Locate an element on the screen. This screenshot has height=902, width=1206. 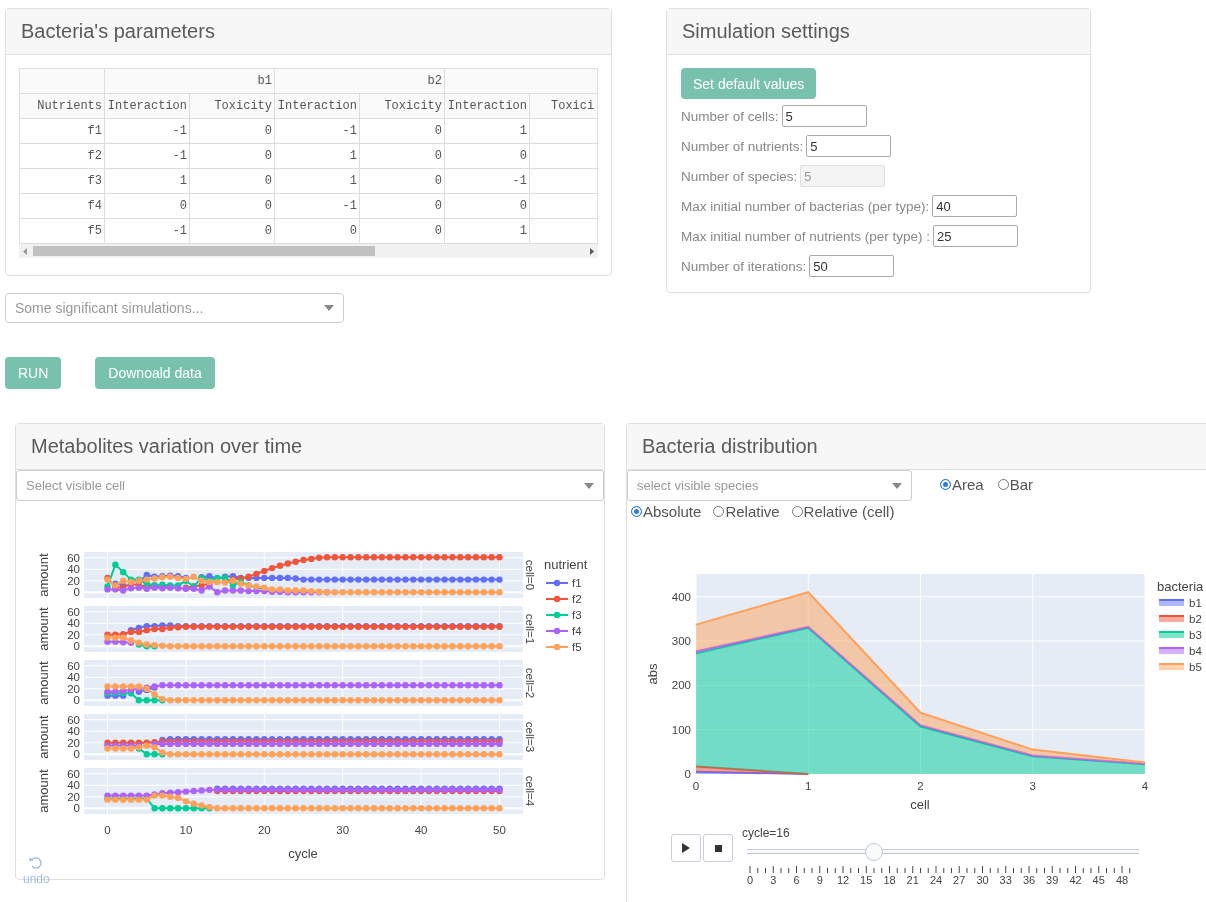
legend-label: b5 is located at coordinates (1195, 667).